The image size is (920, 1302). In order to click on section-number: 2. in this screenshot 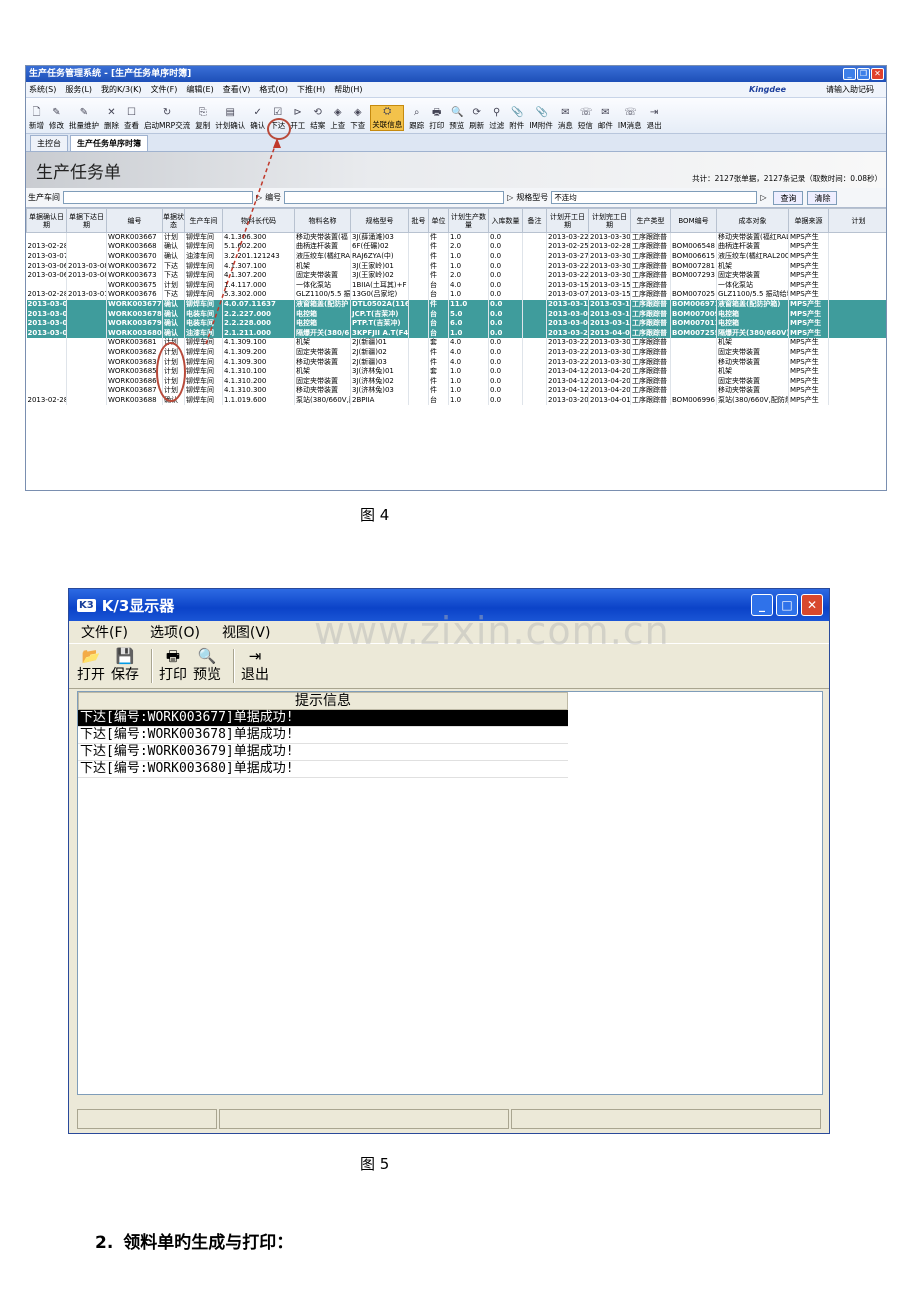, I will do `click(104, 1243)`.